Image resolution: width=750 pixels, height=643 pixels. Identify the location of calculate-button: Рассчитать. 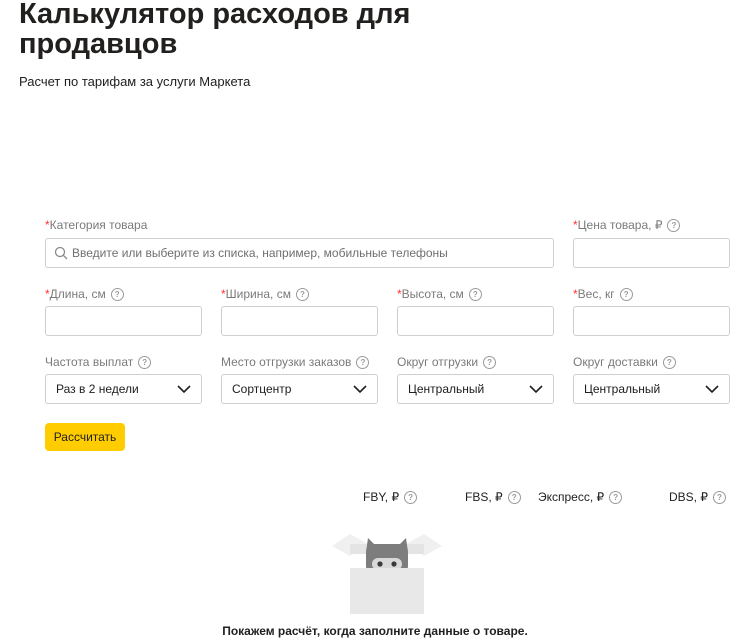
(85, 437).